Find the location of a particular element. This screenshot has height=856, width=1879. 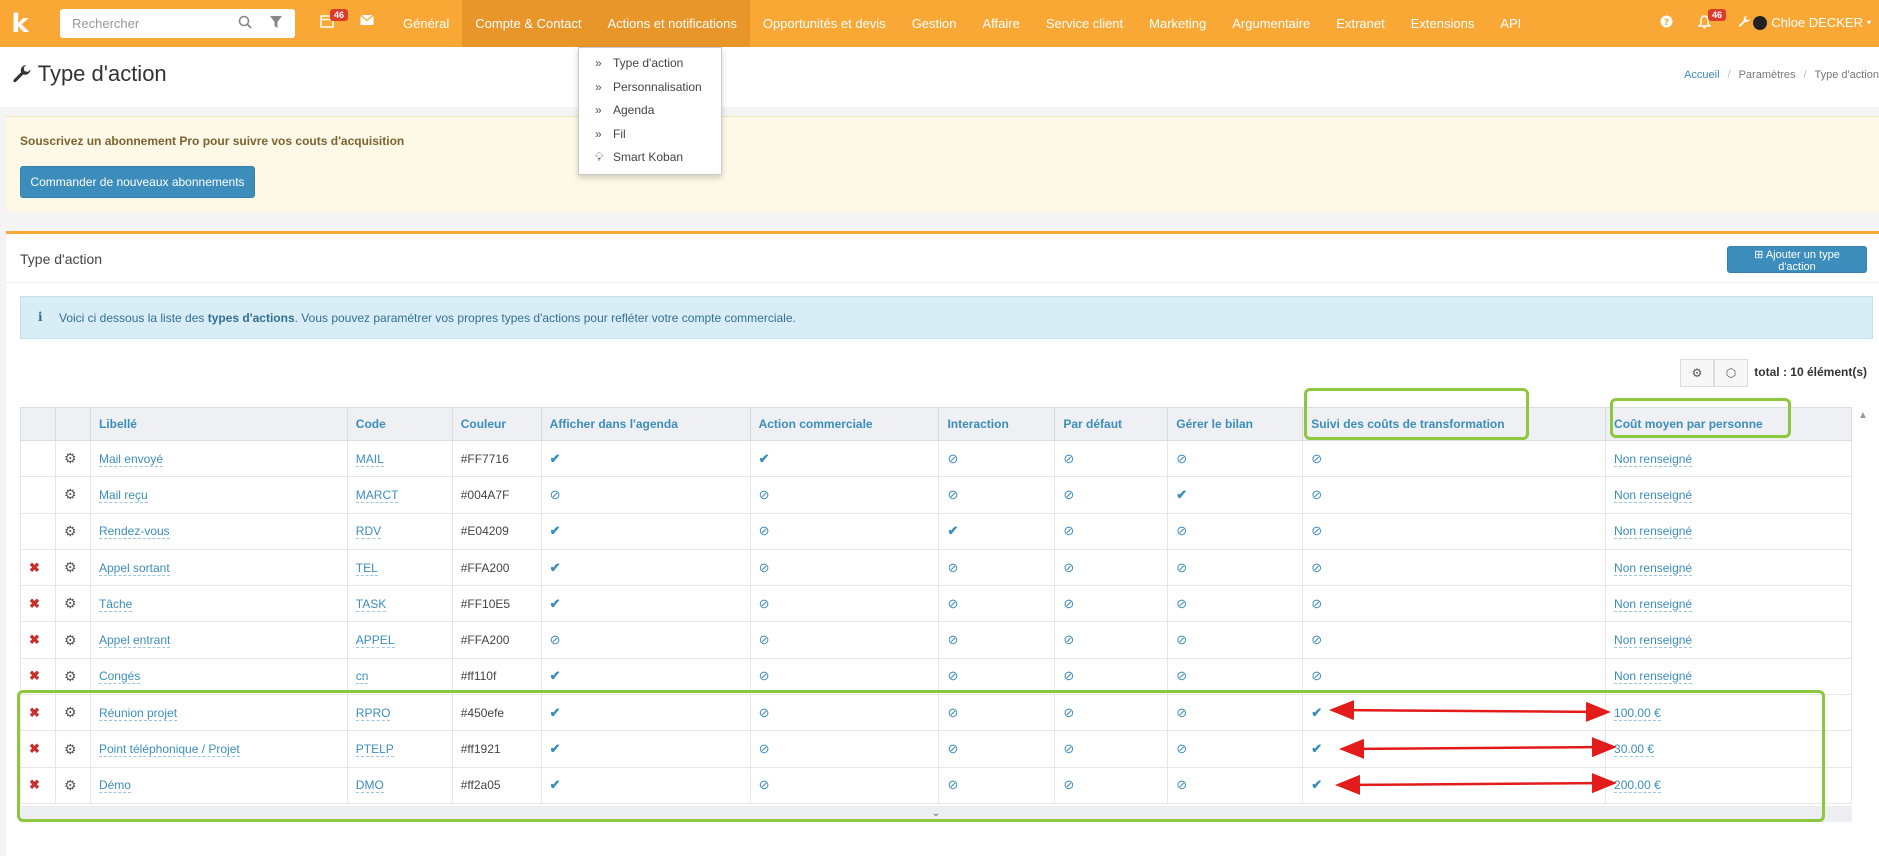

mail-icon is located at coordinates (367, 21).